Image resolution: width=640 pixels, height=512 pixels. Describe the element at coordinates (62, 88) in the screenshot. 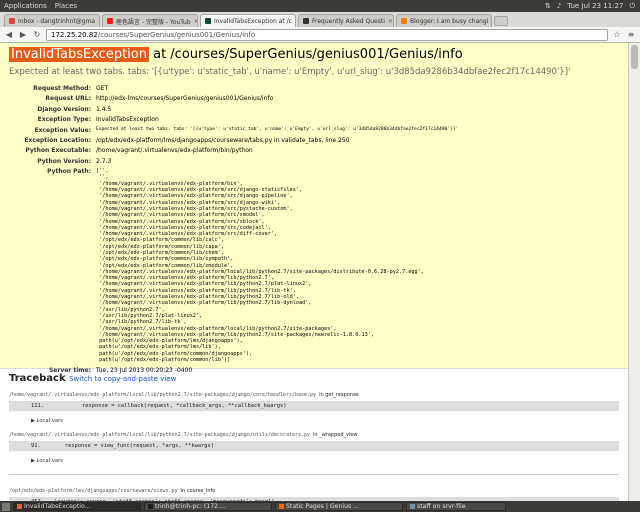

I see `meta-key: Request Method:` at that location.